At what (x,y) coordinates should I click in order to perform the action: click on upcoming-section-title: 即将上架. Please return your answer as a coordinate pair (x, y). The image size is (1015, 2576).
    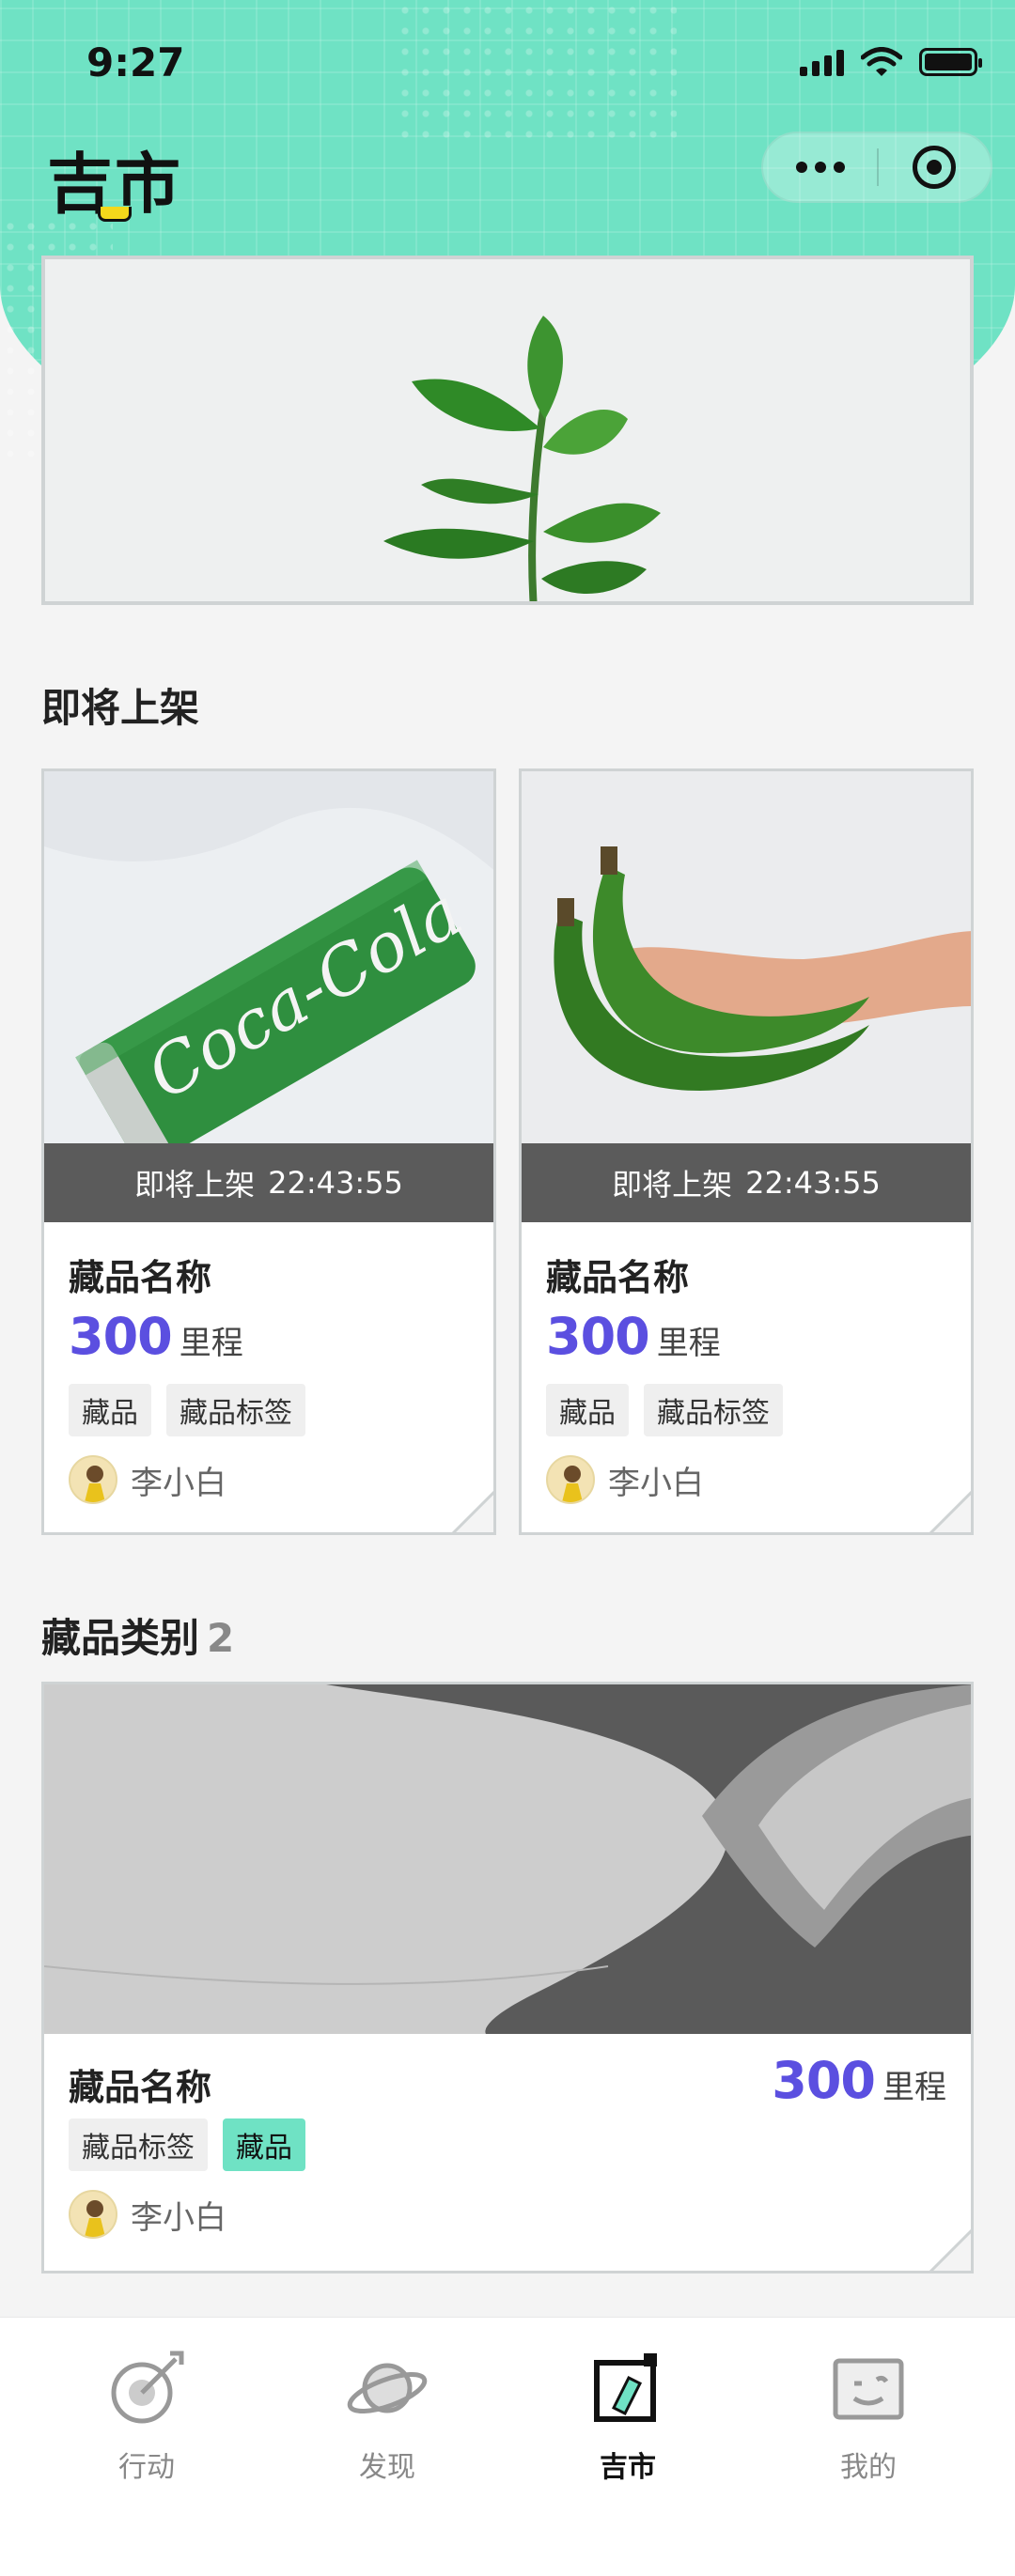
    Looking at the image, I should click on (120, 708).